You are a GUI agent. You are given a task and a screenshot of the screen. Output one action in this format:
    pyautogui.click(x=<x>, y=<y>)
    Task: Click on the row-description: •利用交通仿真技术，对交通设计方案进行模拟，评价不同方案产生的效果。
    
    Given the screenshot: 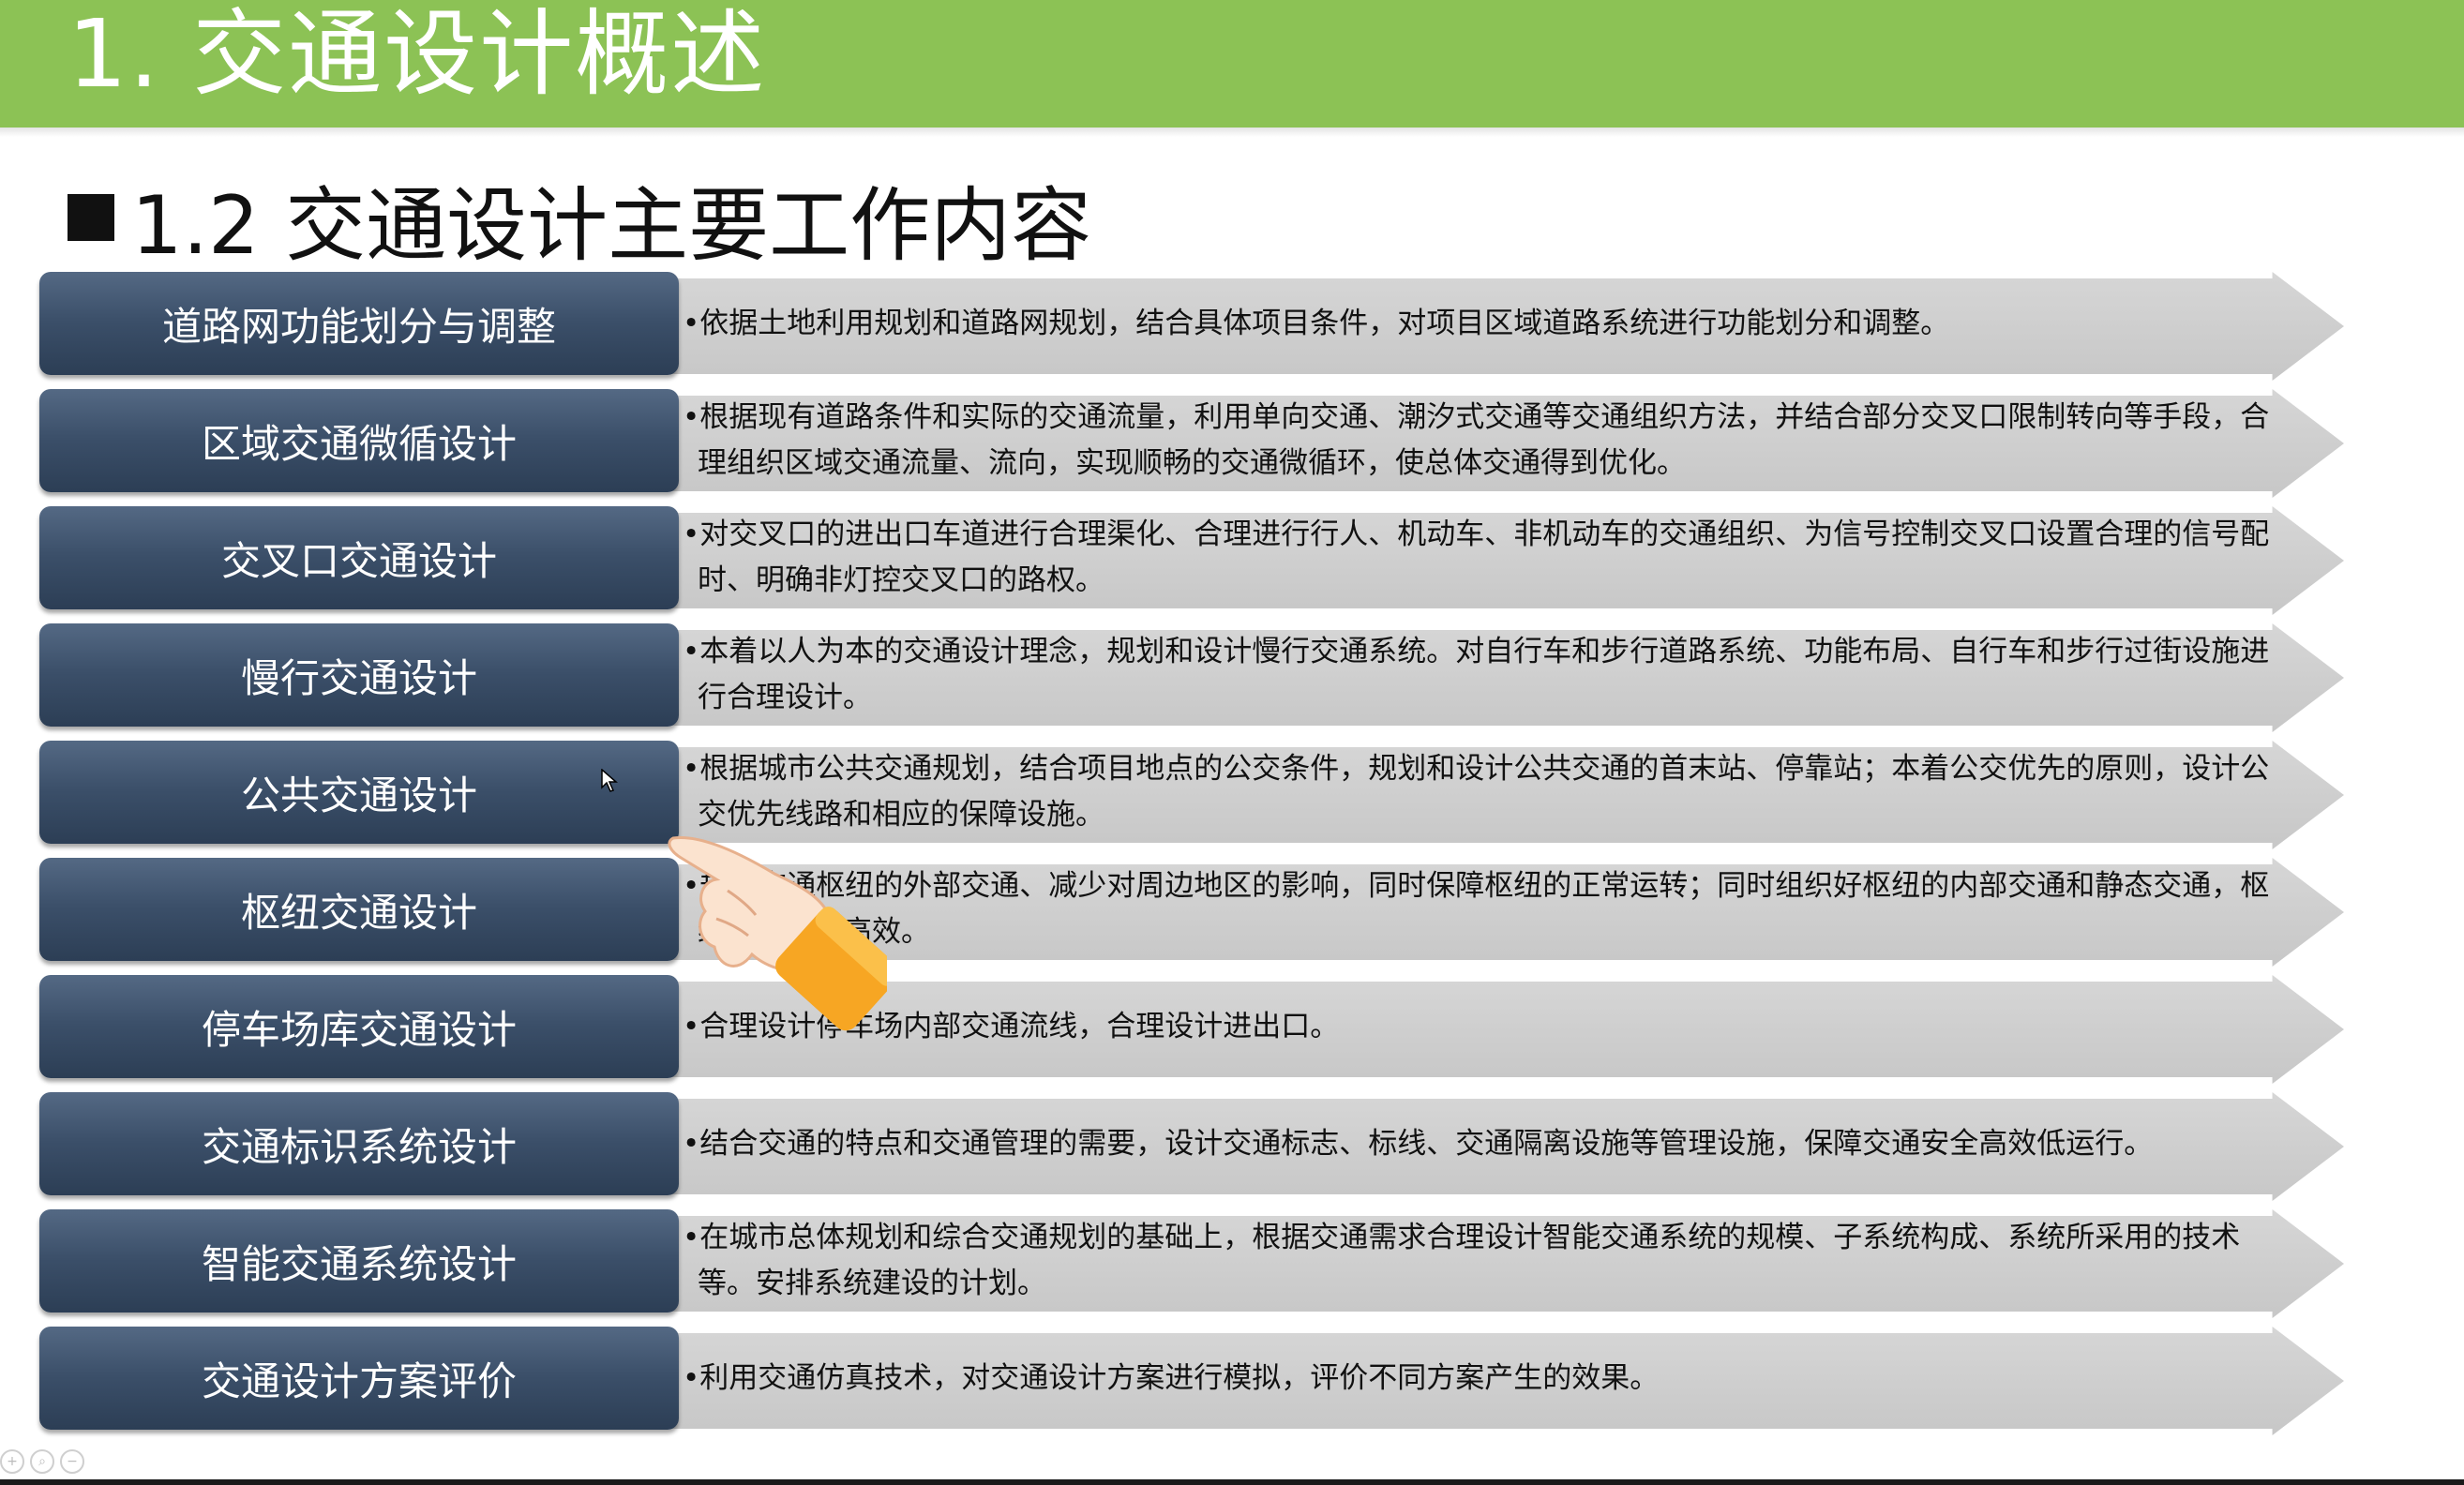 What is the action you would take?
    pyautogui.click(x=1479, y=1378)
    